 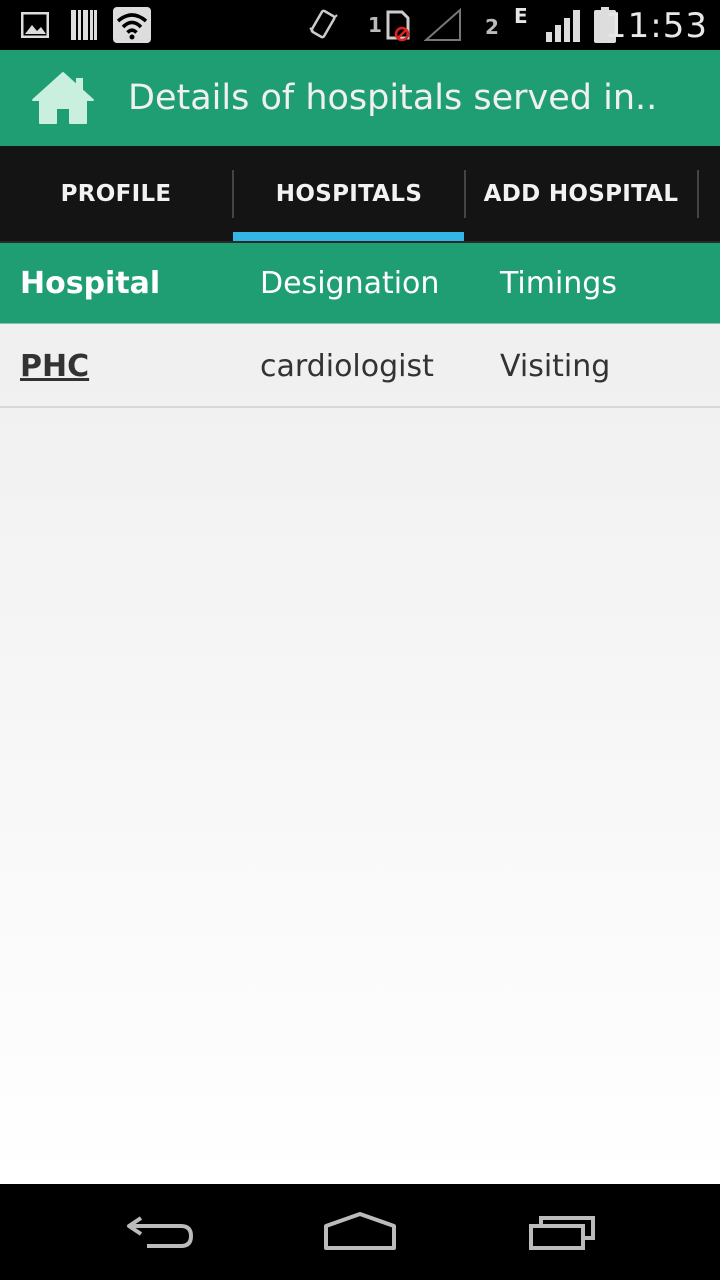 What do you see at coordinates (563, 25) in the screenshot?
I see `signal-icon` at bounding box center [563, 25].